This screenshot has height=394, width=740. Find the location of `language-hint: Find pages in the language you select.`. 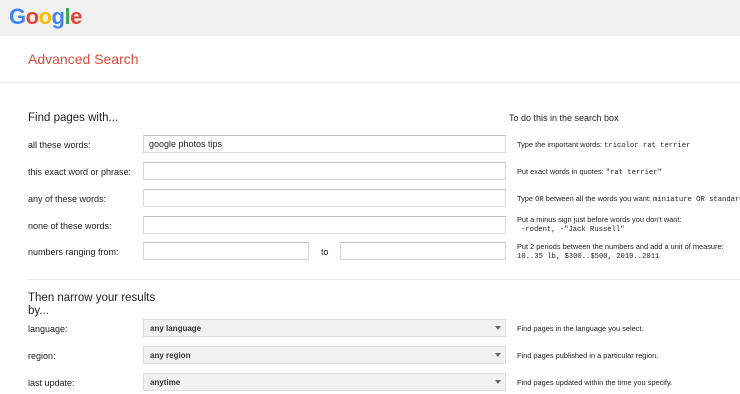

language-hint: Find pages in the language you select. is located at coordinates (580, 328).